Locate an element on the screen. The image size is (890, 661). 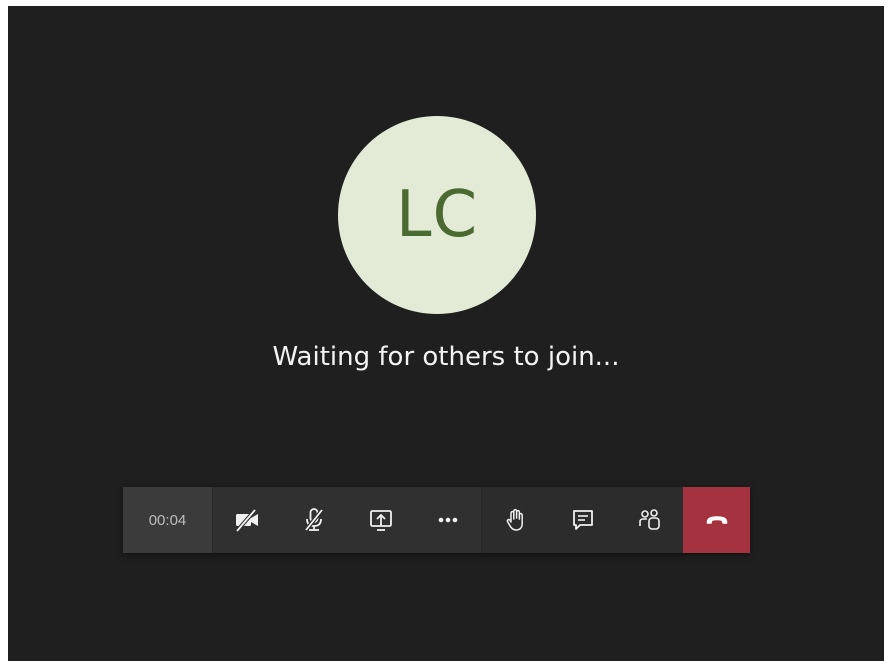
raise-hand-icon is located at coordinates (514, 519).